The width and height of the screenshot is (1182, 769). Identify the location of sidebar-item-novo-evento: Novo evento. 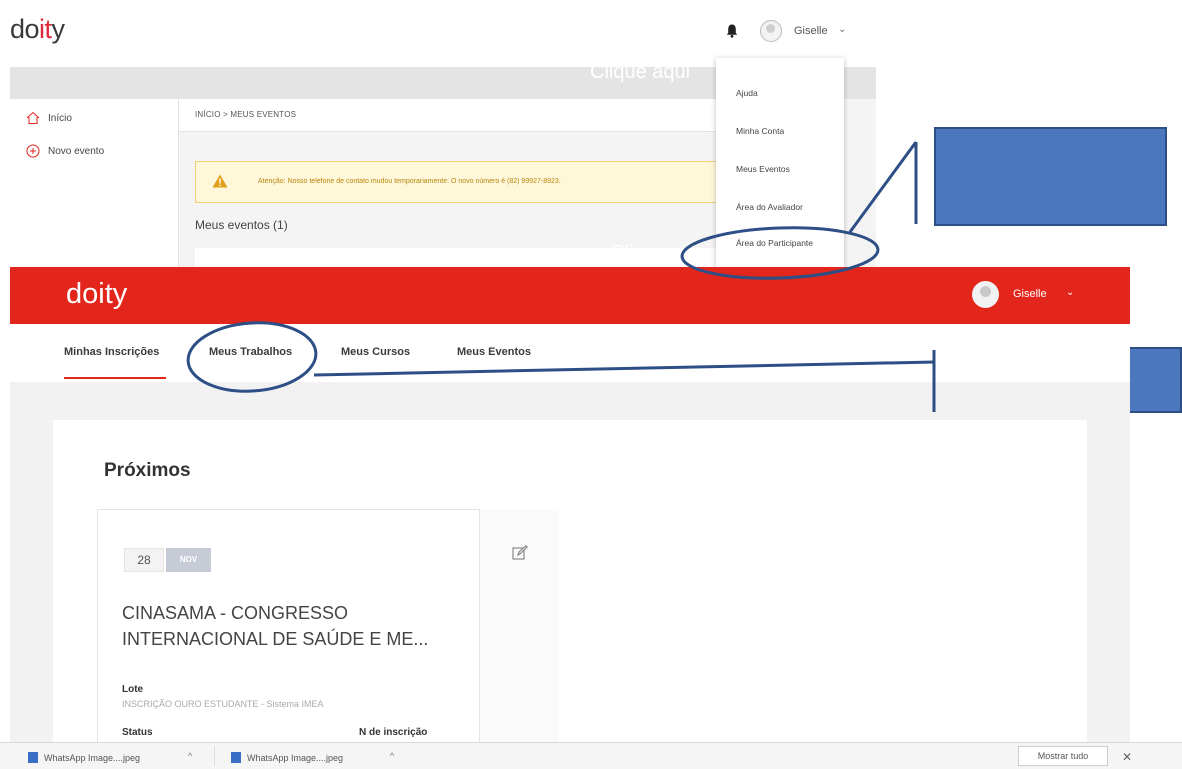
(65, 151).